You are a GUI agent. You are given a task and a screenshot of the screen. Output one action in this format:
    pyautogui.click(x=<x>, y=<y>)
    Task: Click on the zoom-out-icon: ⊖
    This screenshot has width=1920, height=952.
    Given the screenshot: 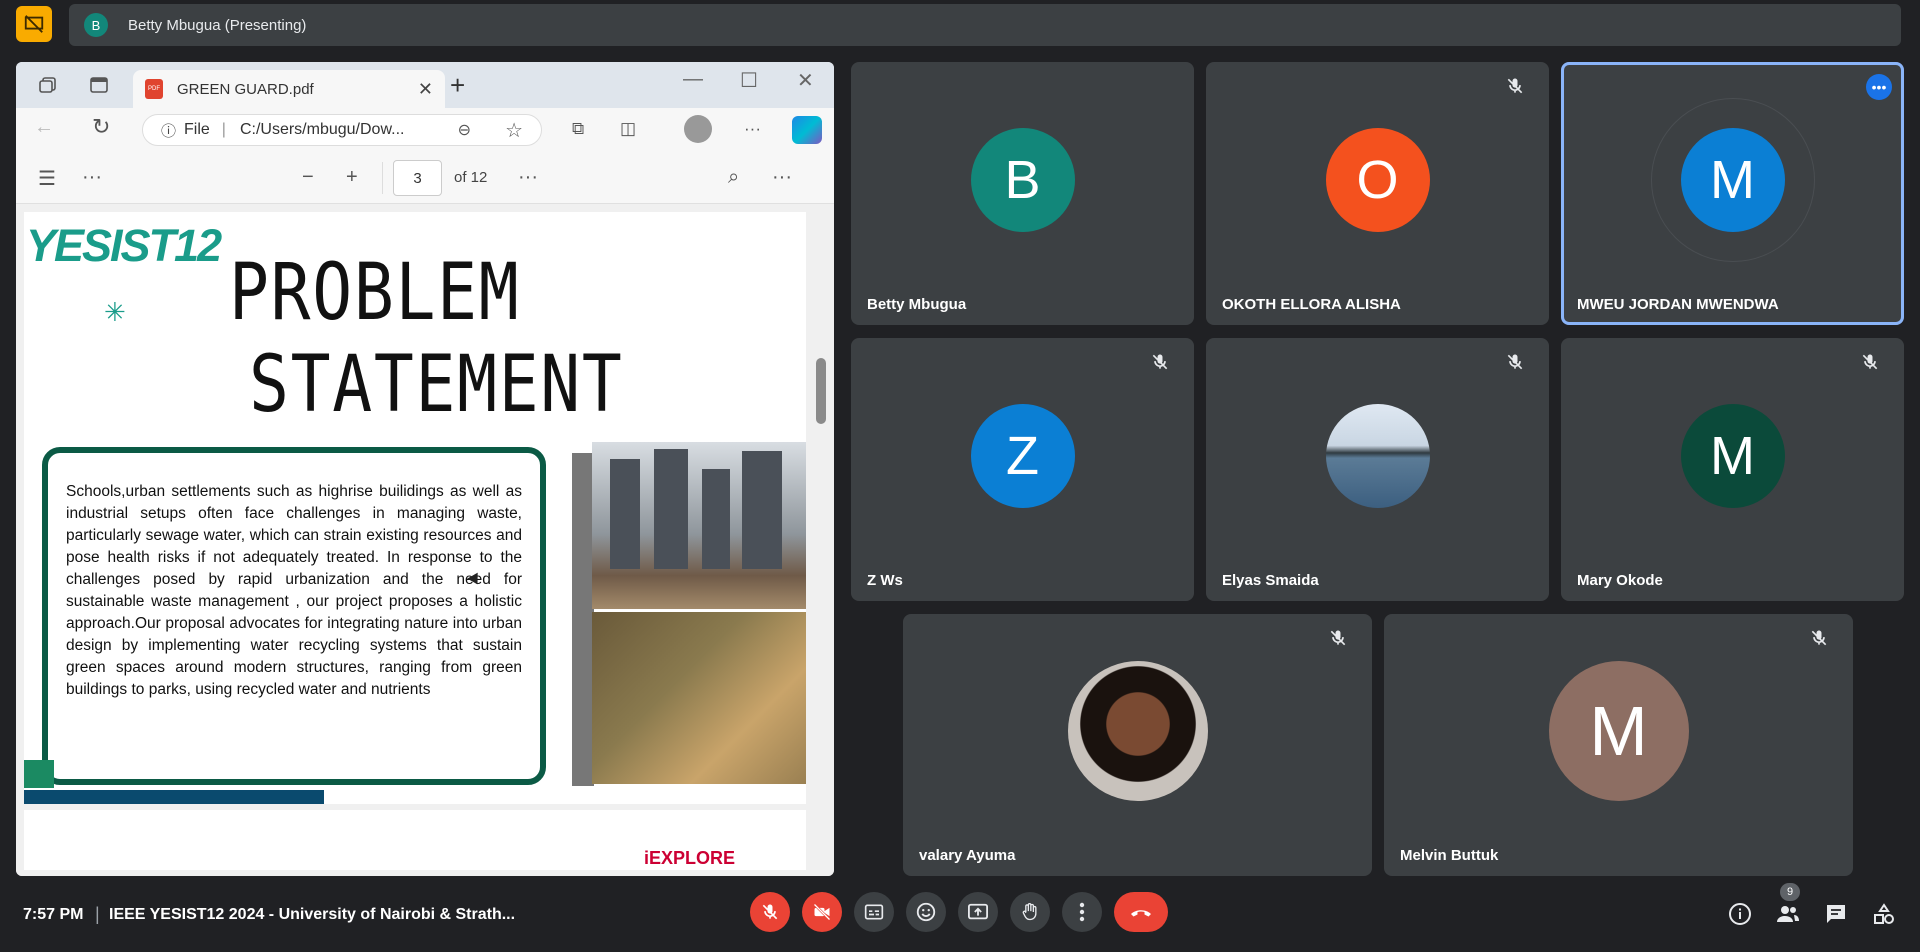 What is the action you would take?
    pyautogui.click(x=464, y=130)
    